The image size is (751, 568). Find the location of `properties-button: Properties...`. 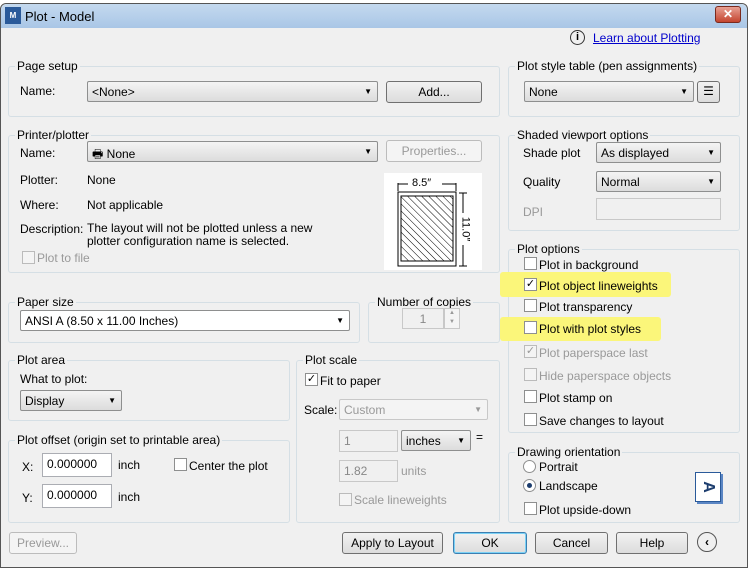

properties-button: Properties... is located at coordinates (434, 151).